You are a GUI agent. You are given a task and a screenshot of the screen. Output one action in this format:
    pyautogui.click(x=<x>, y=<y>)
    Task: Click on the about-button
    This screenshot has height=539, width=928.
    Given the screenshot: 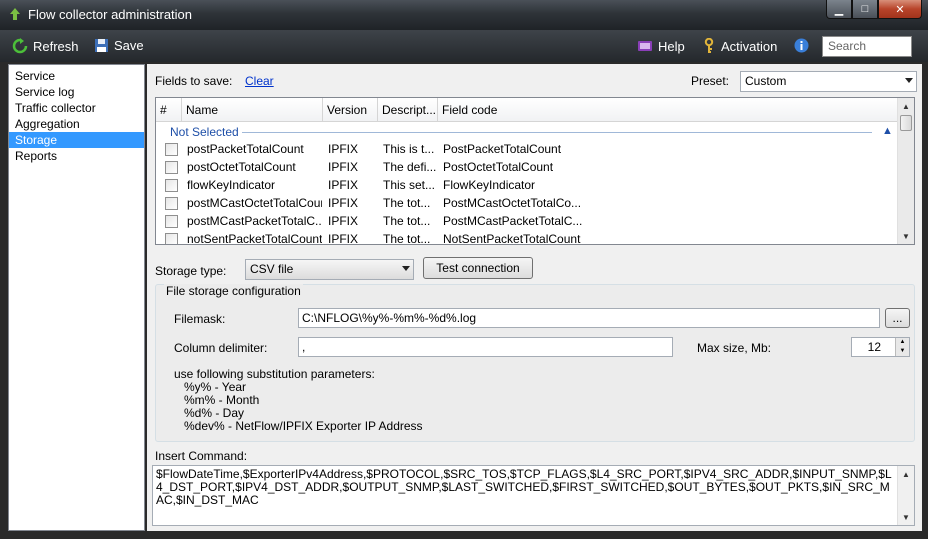 What is the action you would take?
    pyautogui.click(x=801, y=45)
    